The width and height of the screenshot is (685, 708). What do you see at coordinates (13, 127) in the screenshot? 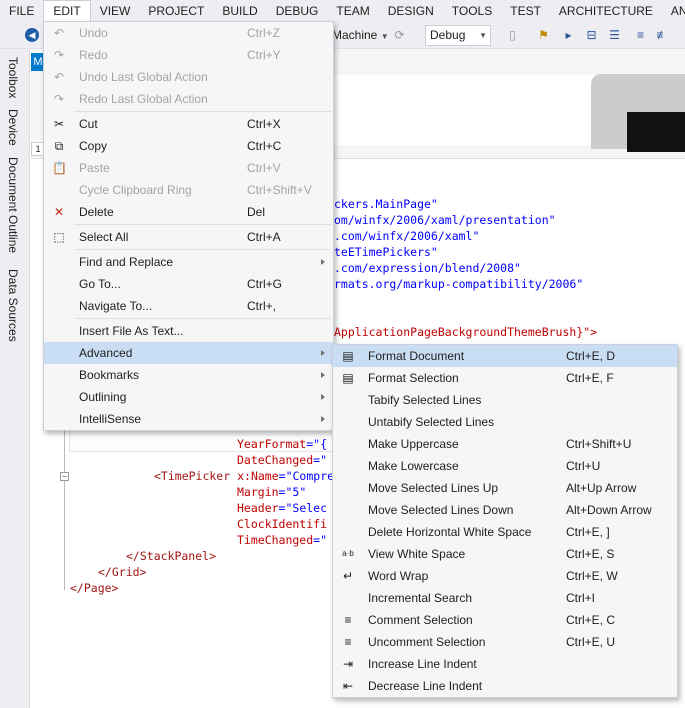
I see `tab-device: Device` at bounding box center [13, 127].